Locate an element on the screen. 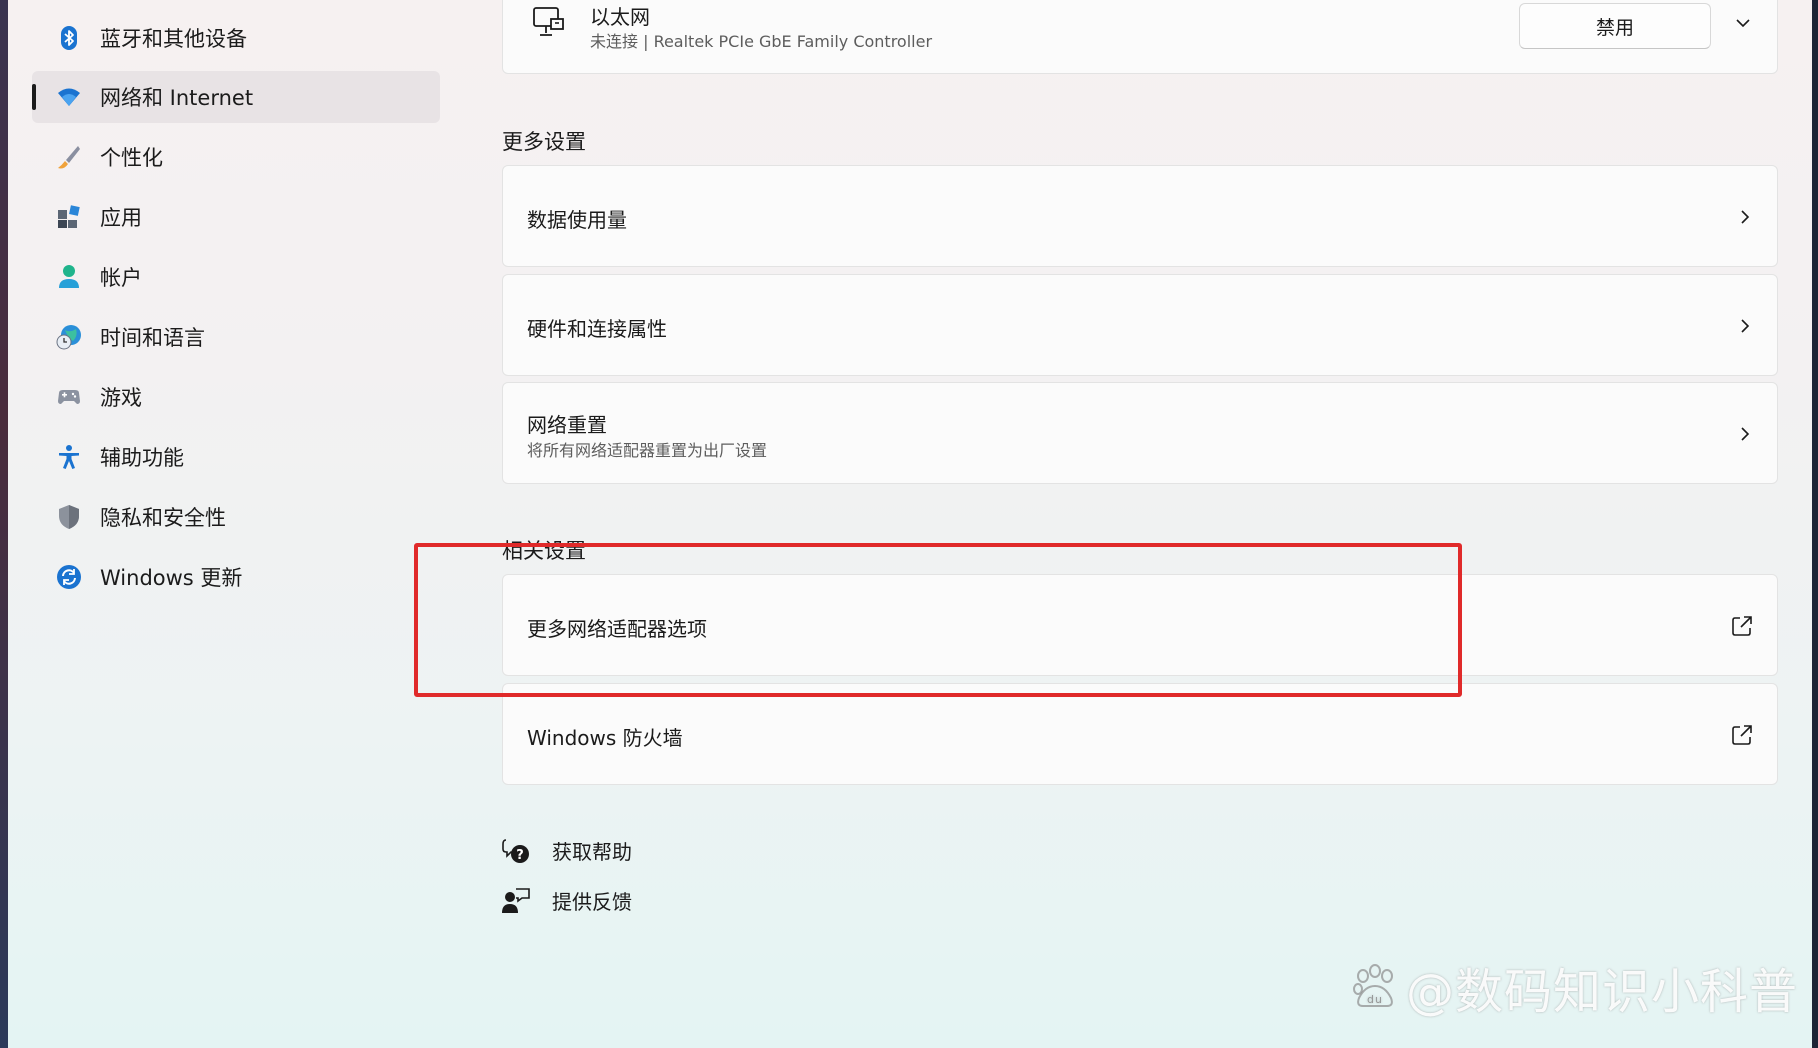 Image resolution: width=1818 pixels, height=1048 pixels. accessibility-icon is located at coordinates (69, 457).